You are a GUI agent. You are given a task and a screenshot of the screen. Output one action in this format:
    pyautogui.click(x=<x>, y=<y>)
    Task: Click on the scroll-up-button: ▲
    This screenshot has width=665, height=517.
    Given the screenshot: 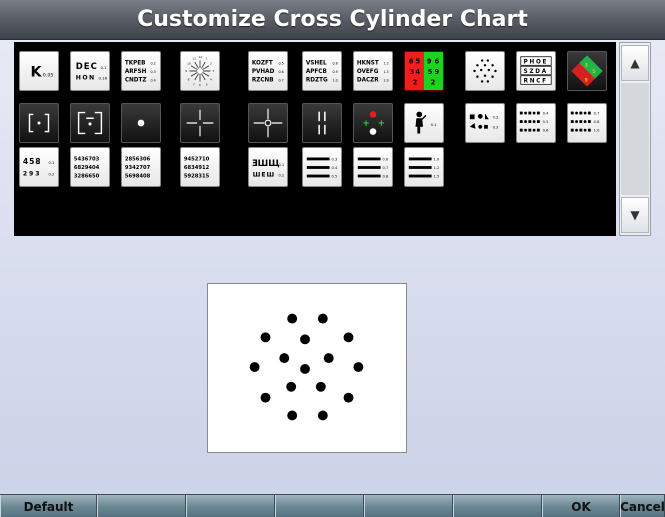 What is the action you would take?
    pyautogui.click(x=635, y=63)
    